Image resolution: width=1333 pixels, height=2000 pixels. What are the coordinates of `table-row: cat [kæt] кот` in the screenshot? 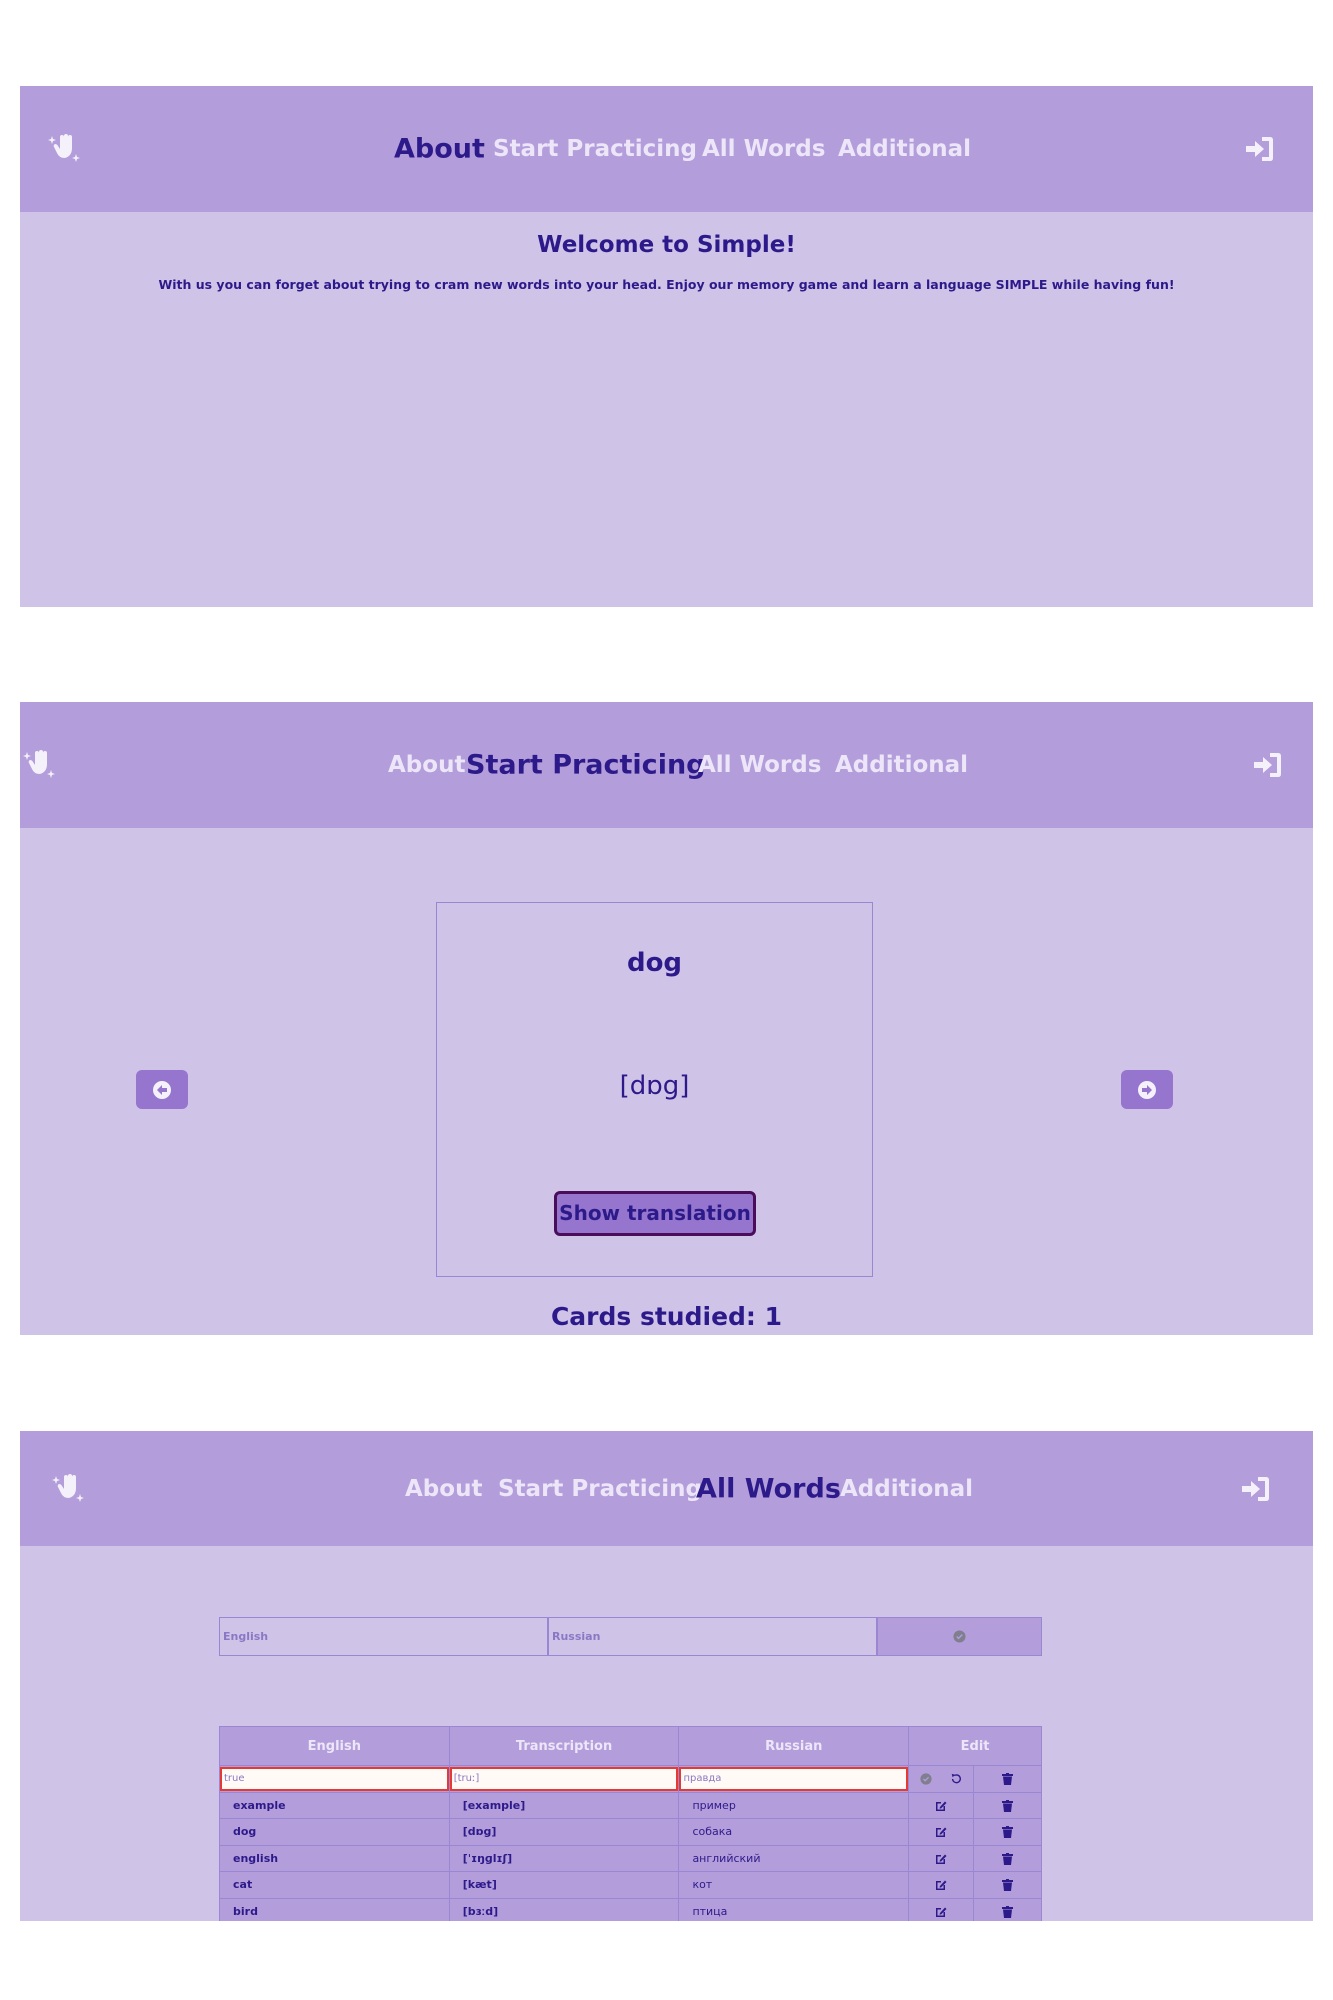 It's located at (630, 1885).